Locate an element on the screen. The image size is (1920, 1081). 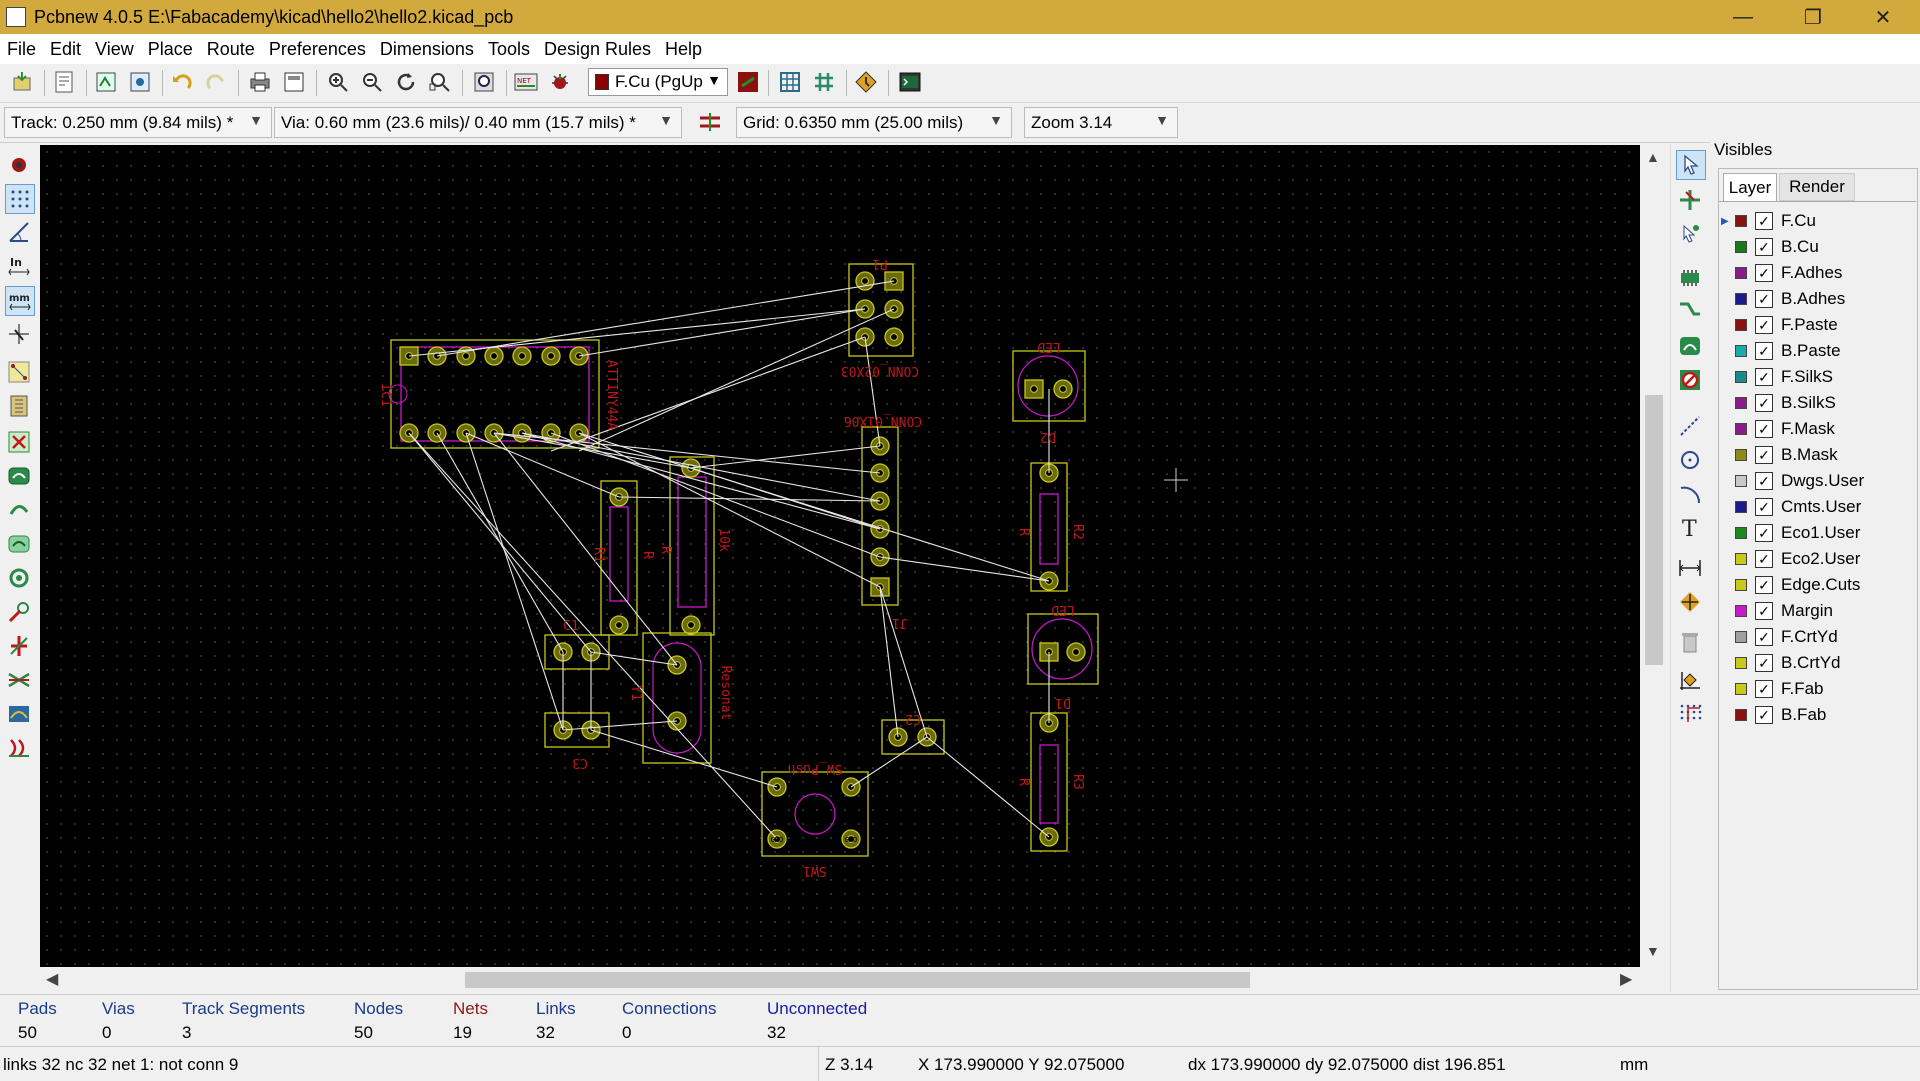
layer-row: ✓ B.Fab is located at coordinates (1772, 715).